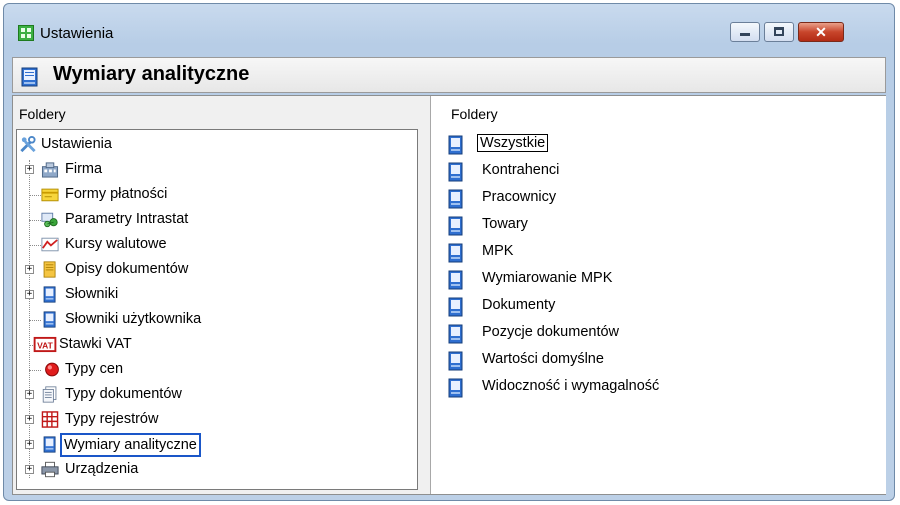 The width and height of the screenshot is (900, 505). What do you see at coordinates (102, 469) in the screenshot?
I see `tree-item-label: Urządzenia` at bounding box center [102, 469].